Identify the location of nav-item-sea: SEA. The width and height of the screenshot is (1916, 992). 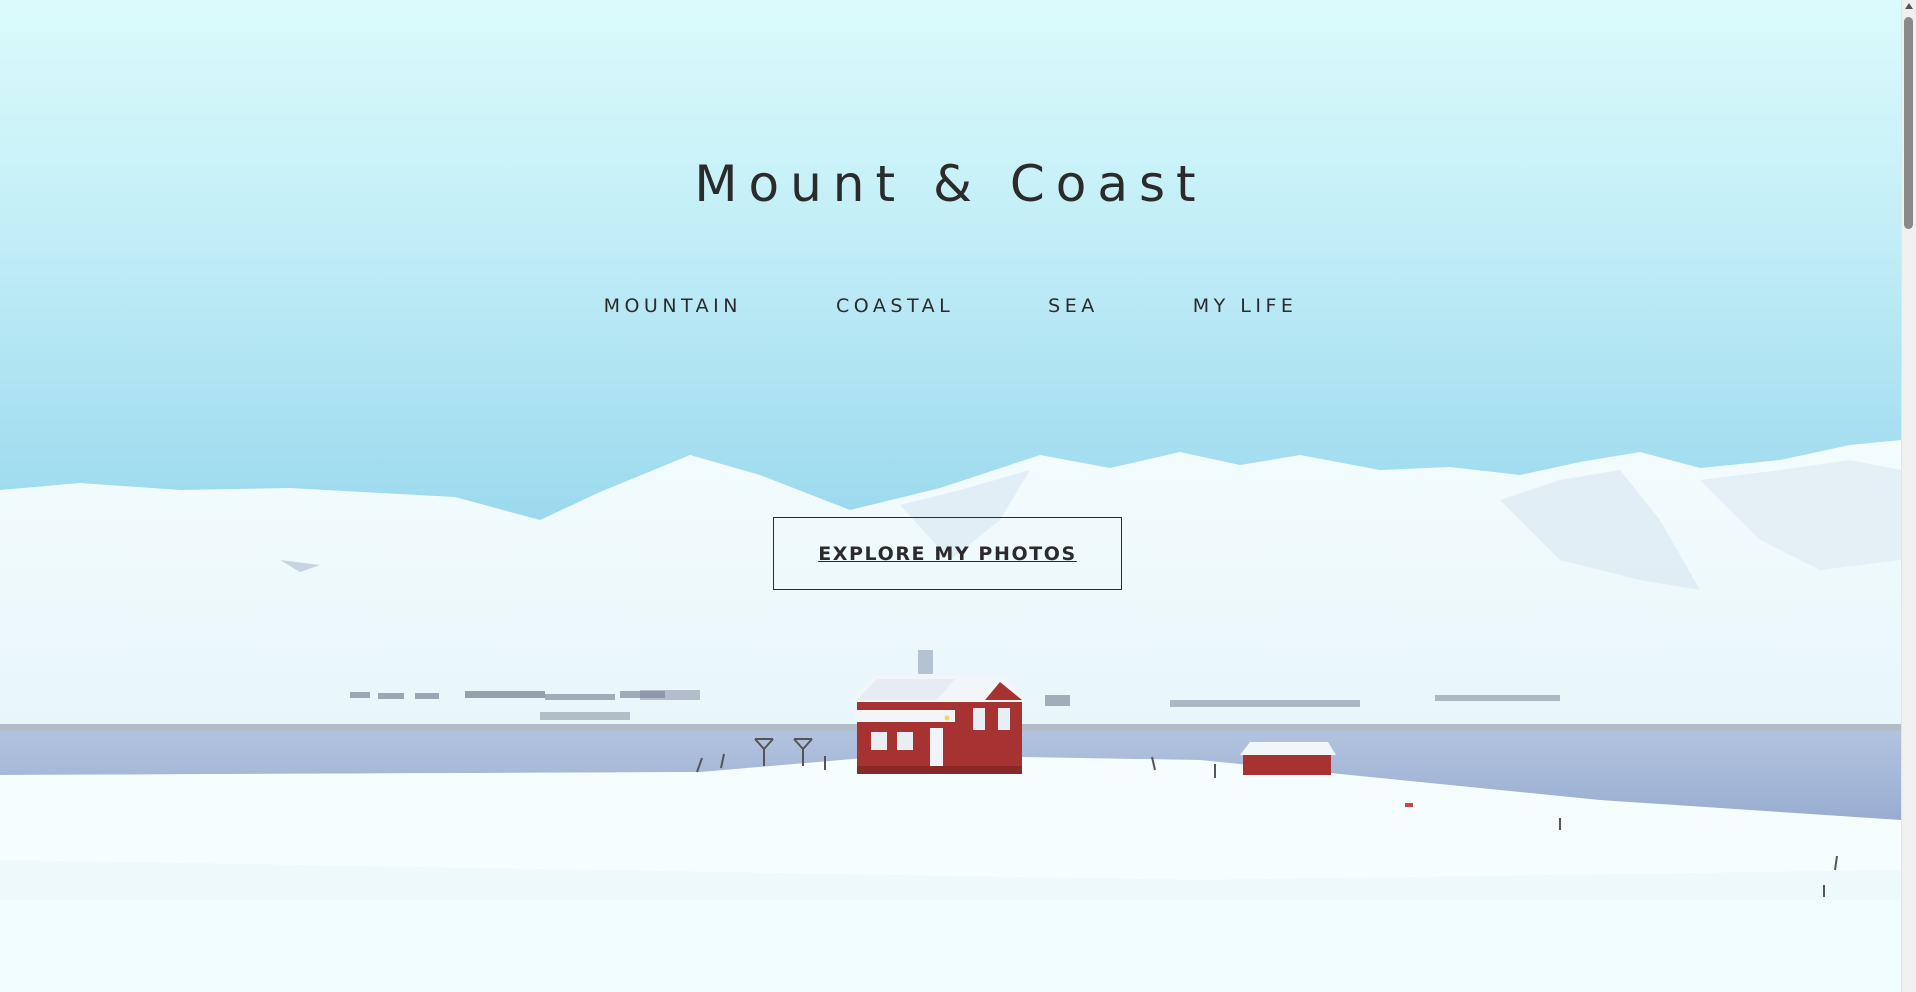
(1073, 306).